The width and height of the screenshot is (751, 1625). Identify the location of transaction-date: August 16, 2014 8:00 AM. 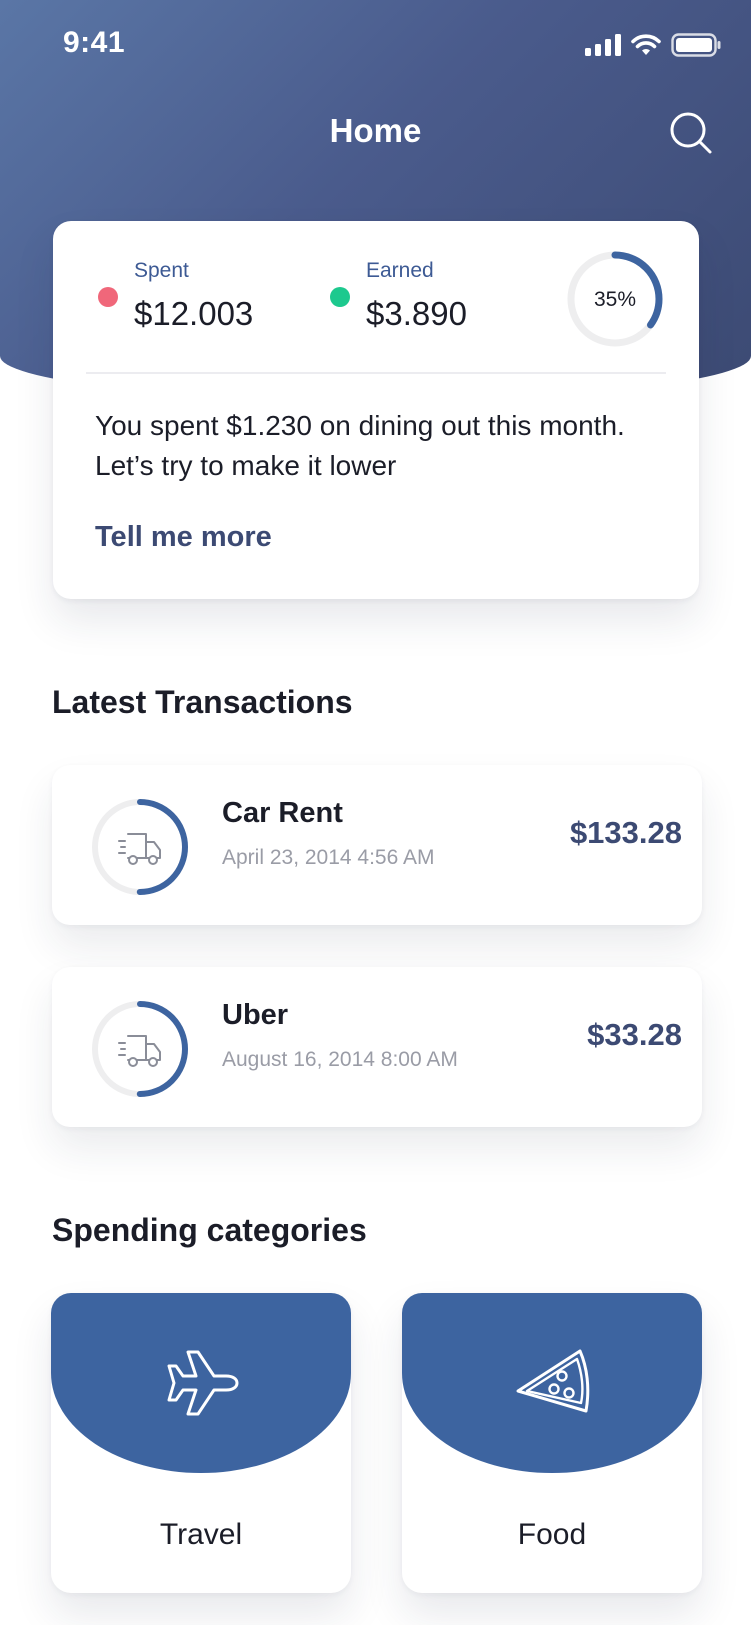
(340, 1059).